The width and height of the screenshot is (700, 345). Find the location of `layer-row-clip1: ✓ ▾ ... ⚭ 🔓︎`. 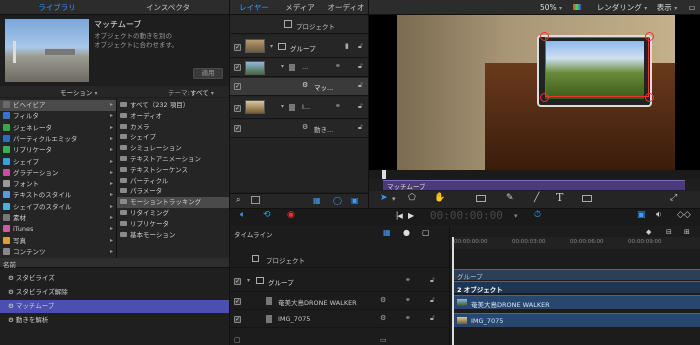

layer-row-clip1: ✓ ▾ ... ⚭ 🔓︎ is located at coordinates (299, 68).